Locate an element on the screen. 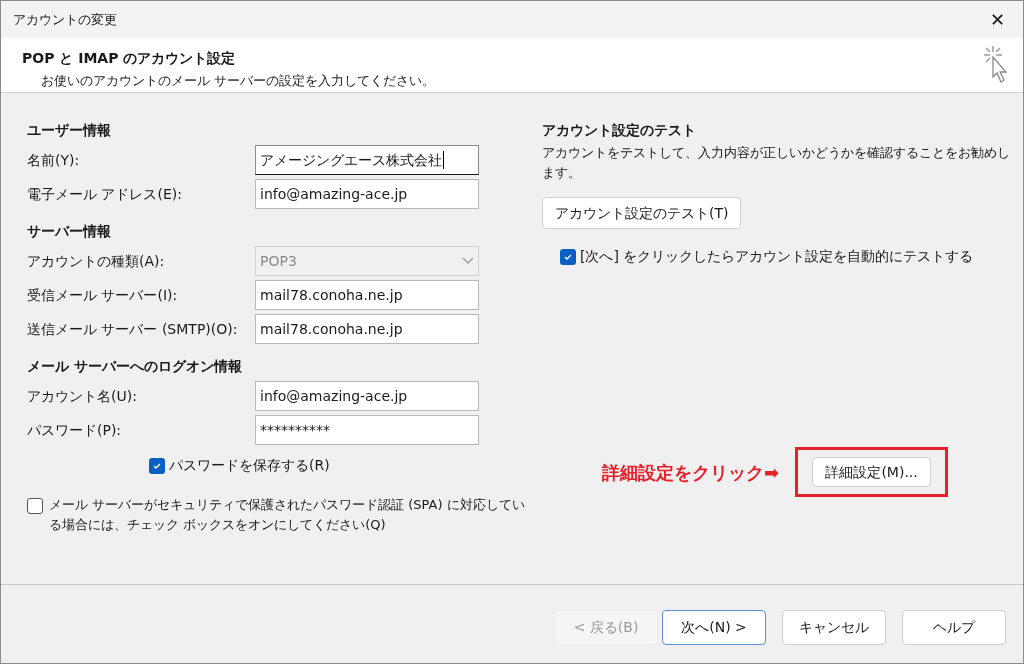  test-account-button: アカウント設定のテスト(T) is located at coordinates (642, 213).